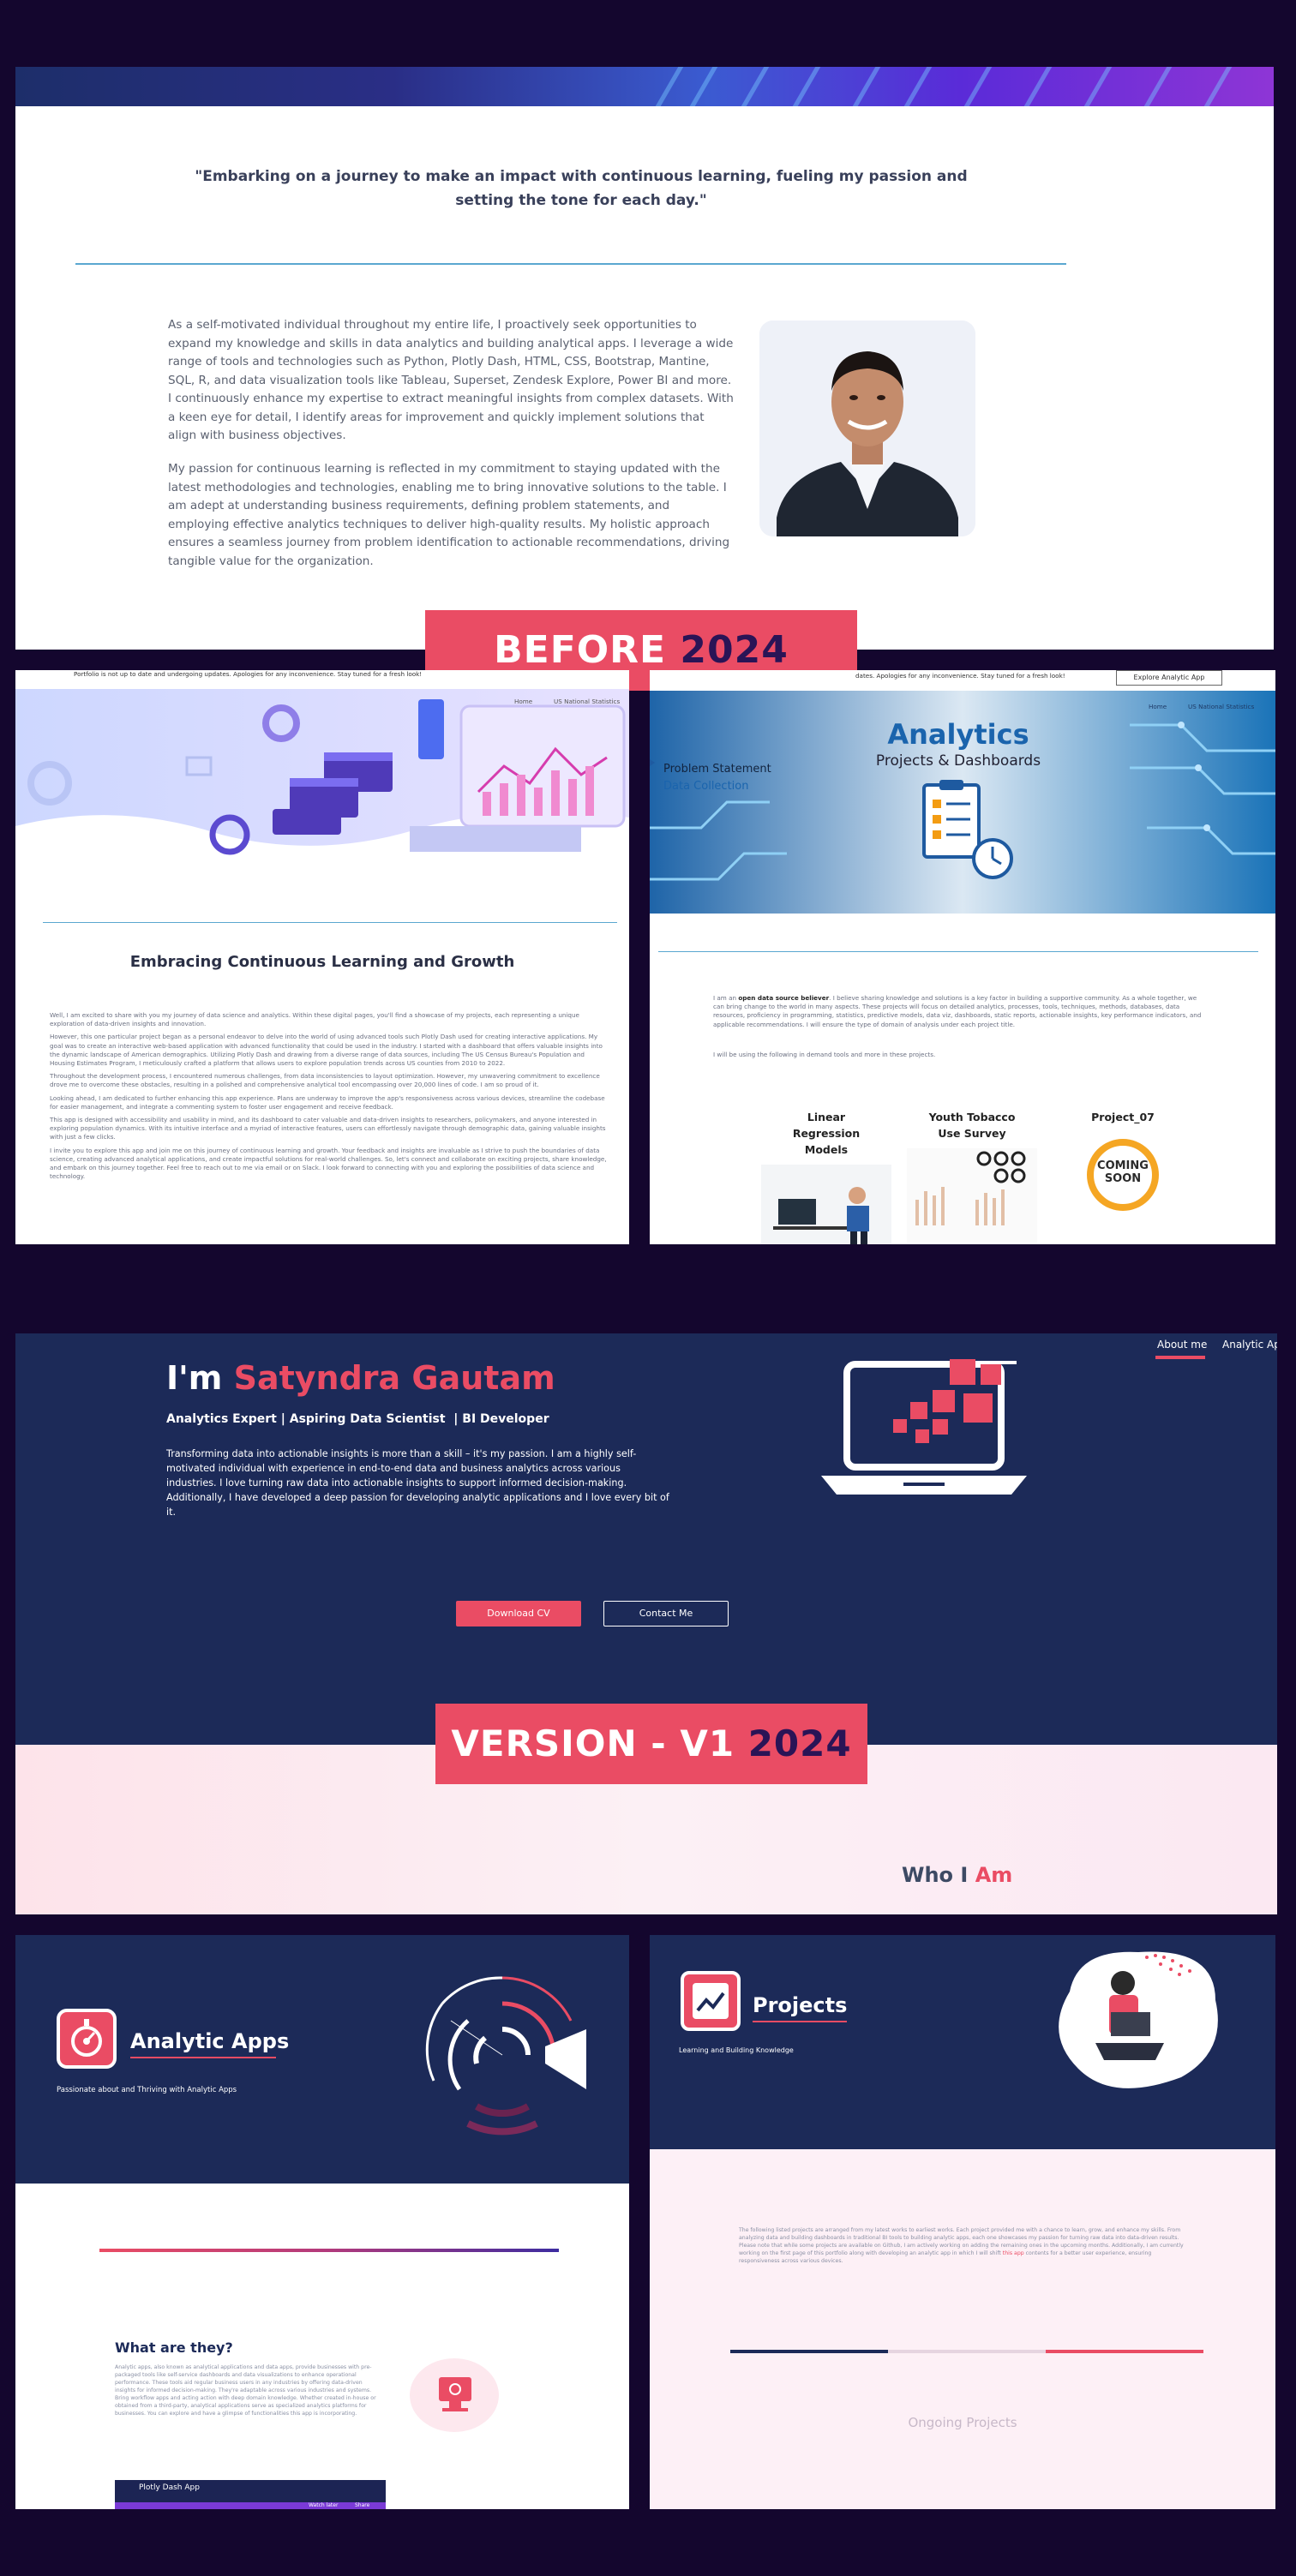 Image resolution: width=1296 pixels, height=2576 pixels. I want to click on section-title: Embracing Continuous Learning and Growth, so click(322, 962).